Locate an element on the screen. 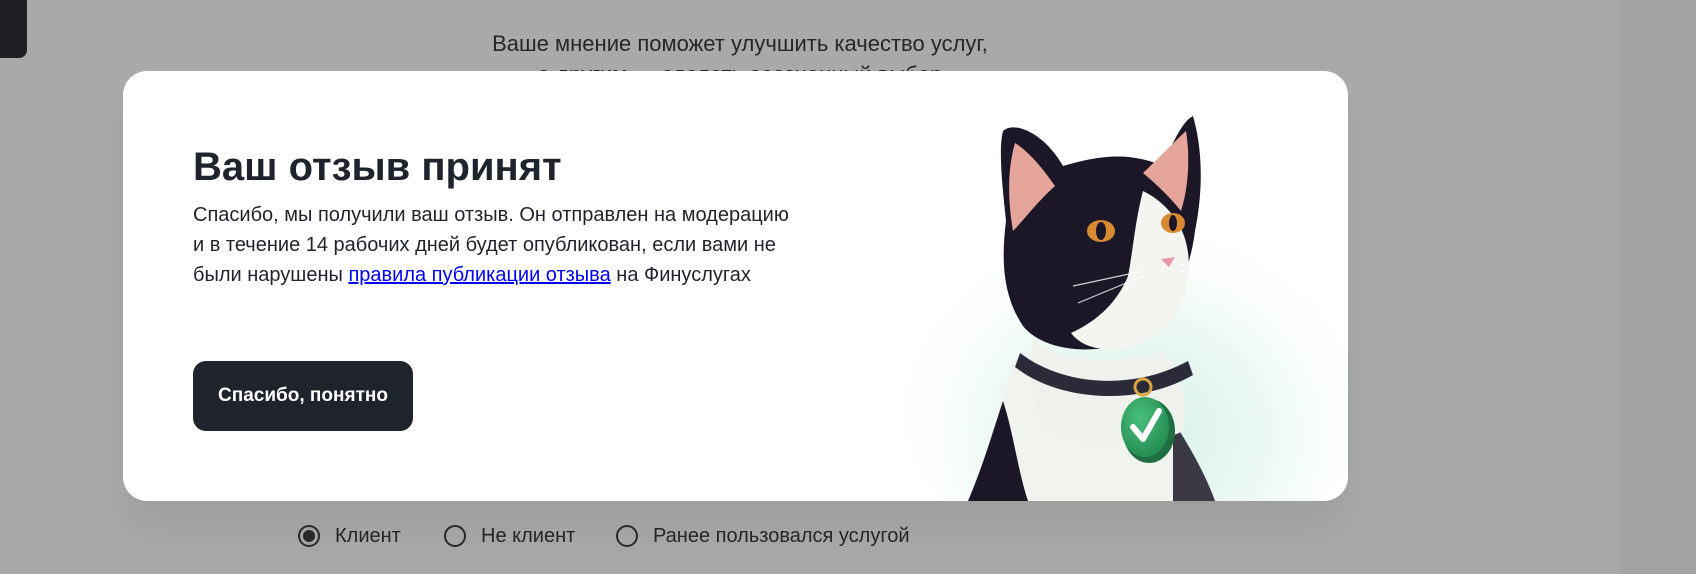 The height and width of the screenshot is (574, 1696). dialog-message-end: на Финуслугах is located at coordinates (680, 275).